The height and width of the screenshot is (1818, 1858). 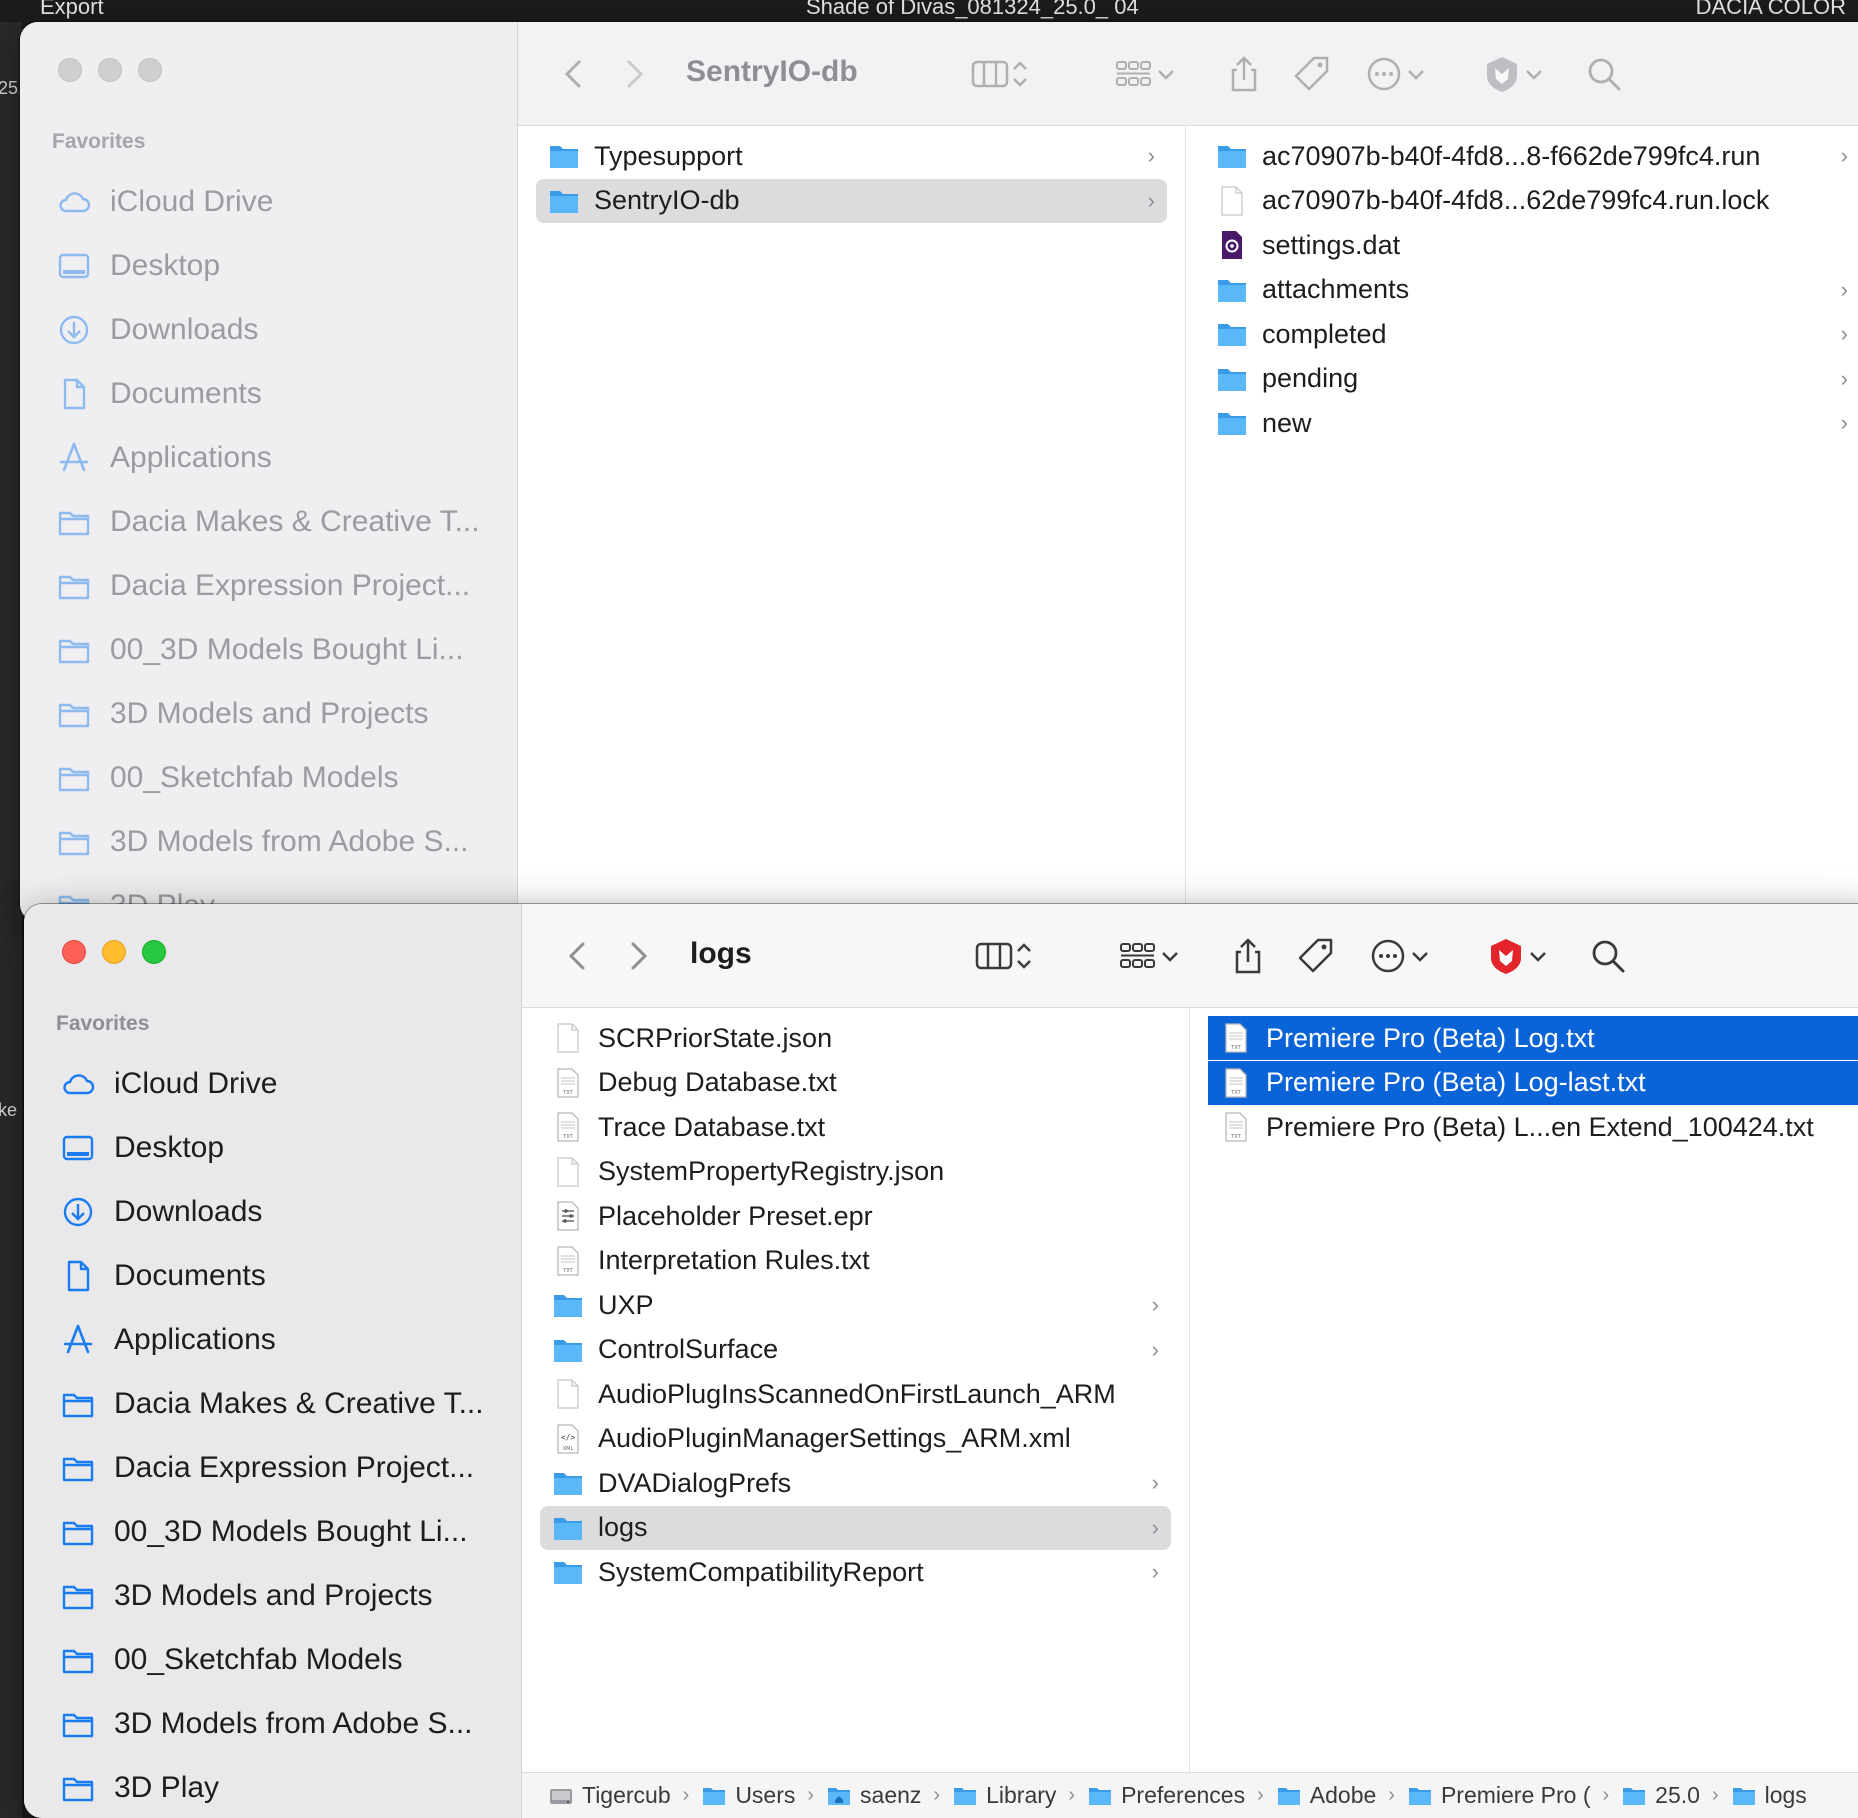 What do you see at coordinates (273, 1787) in the screenshot?
I see `sidebar-item-3d-play: 3D Play` at bounding box center [273, 1787].